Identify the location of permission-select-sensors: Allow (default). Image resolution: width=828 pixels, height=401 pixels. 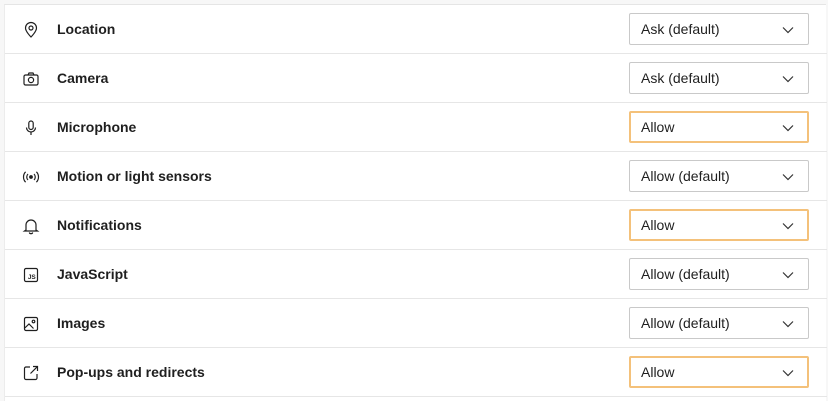
(719, 176).